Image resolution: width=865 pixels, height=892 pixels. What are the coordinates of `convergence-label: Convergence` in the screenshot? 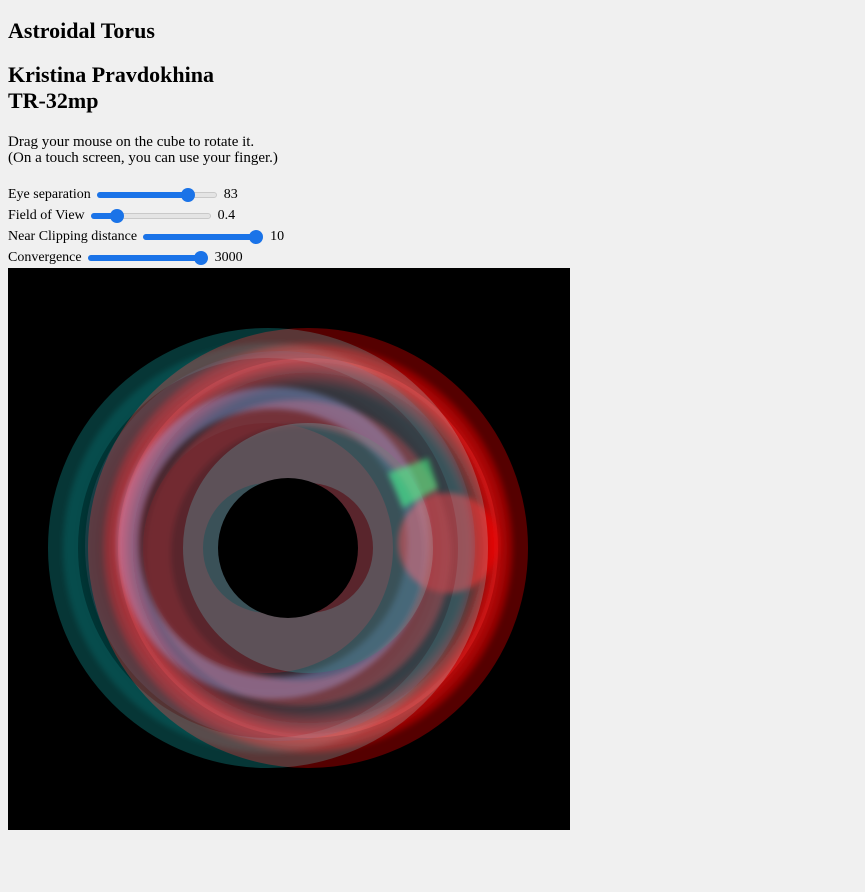 It's located at (45, 257).